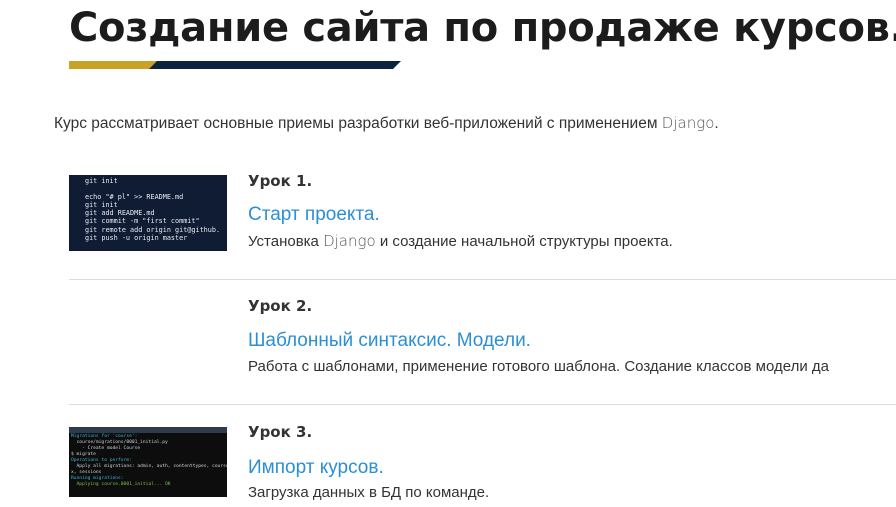 The height and width of the screenshot is (507, 896). Describe the element at coordinates (688, 123) in the screenshot. I see `intro-django: Django` at that location.